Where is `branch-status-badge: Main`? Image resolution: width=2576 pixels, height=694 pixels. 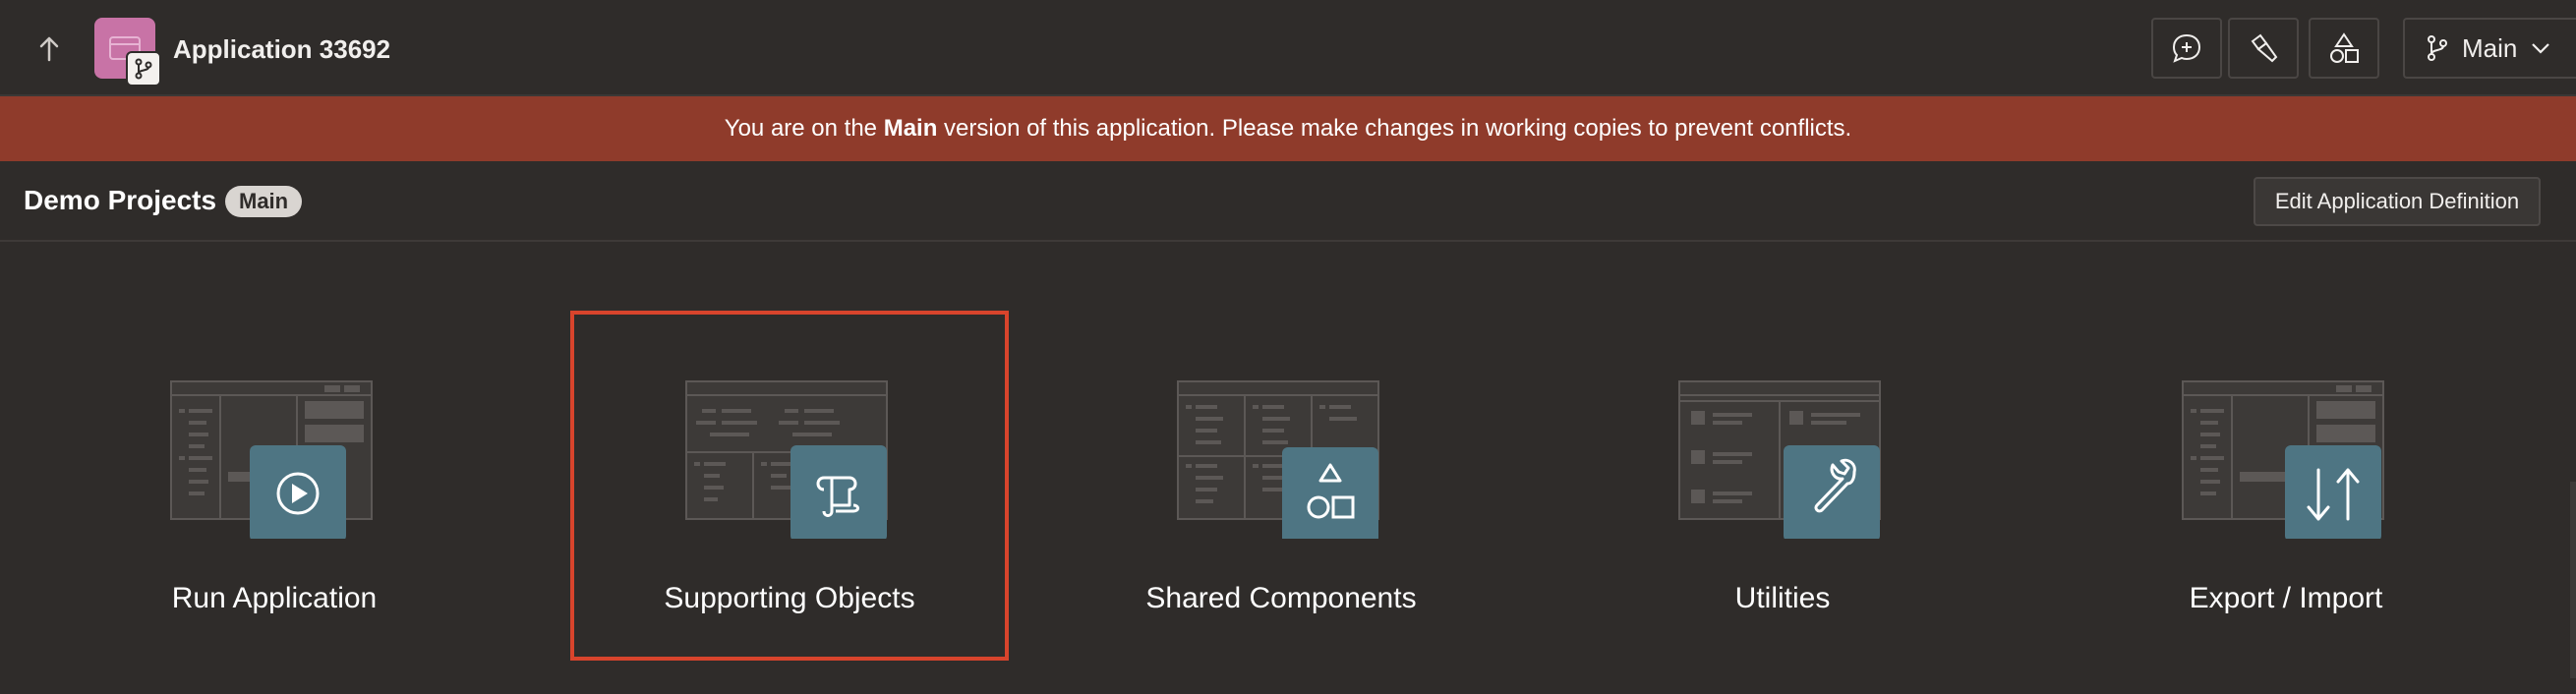
branch-status-badge: Main is located at coordinates (264, 201).